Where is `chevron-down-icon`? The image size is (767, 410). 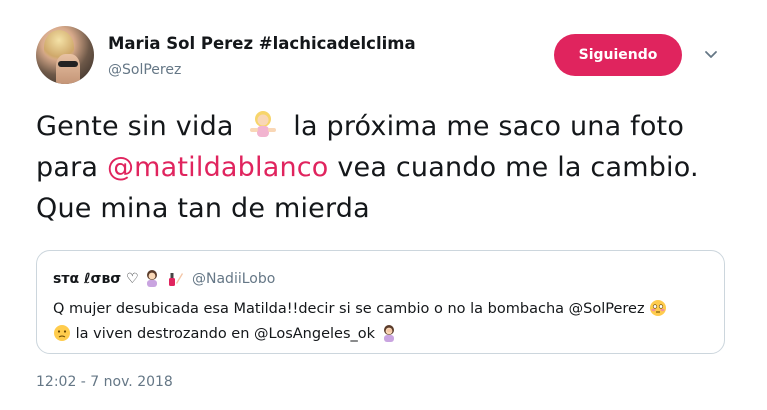
chevron-down-icon is located at coordinates (711, 55).